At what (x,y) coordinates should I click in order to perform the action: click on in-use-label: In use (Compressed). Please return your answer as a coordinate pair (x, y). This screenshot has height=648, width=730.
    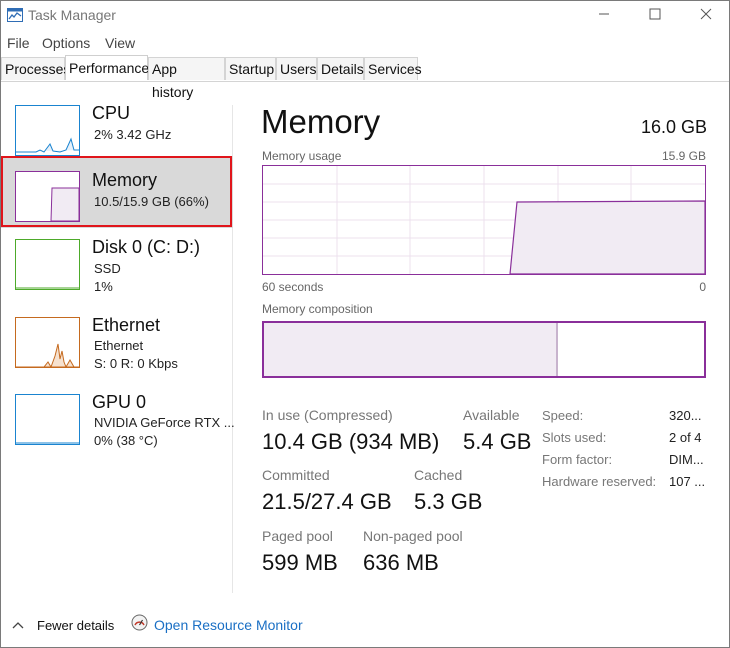
    Looking at the image, I should click on (327, 415).